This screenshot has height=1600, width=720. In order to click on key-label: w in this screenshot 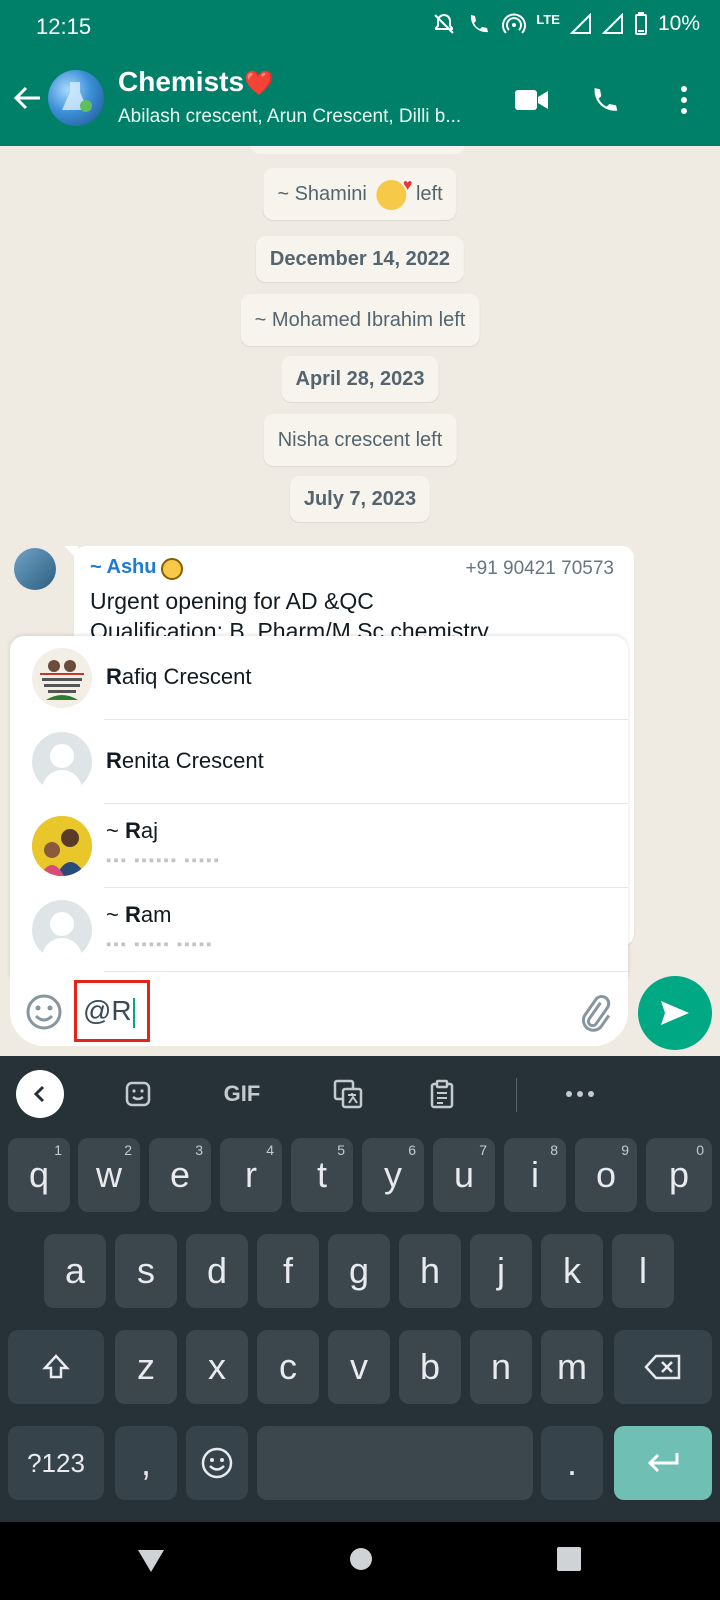, I will do `click(109, 1174)`.